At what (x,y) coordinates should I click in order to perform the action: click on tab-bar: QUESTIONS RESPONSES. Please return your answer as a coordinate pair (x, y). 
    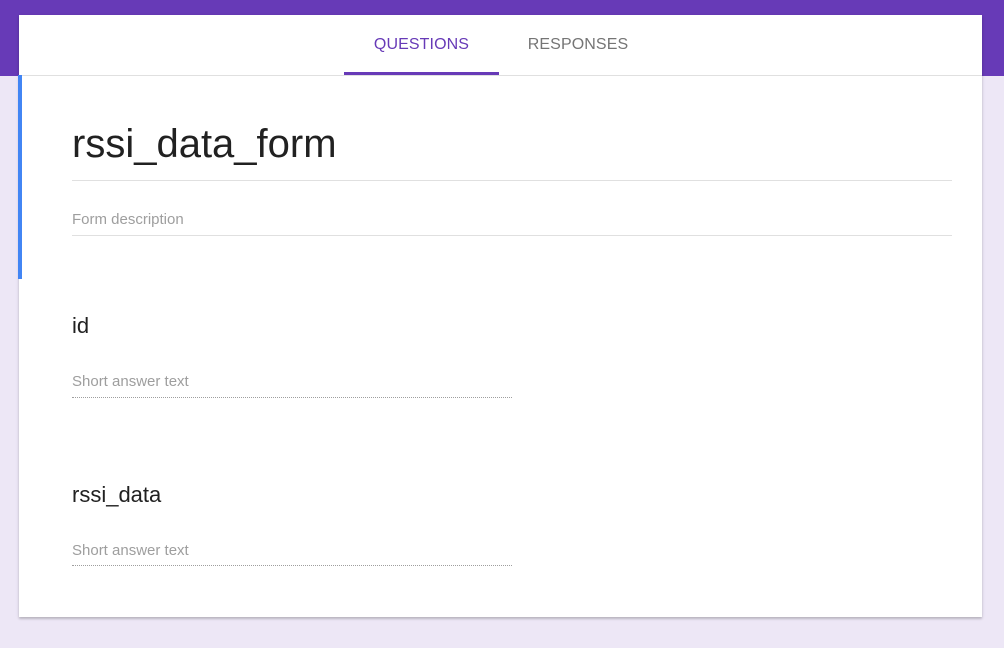
    Looking at the image, I should click on (500, 45).